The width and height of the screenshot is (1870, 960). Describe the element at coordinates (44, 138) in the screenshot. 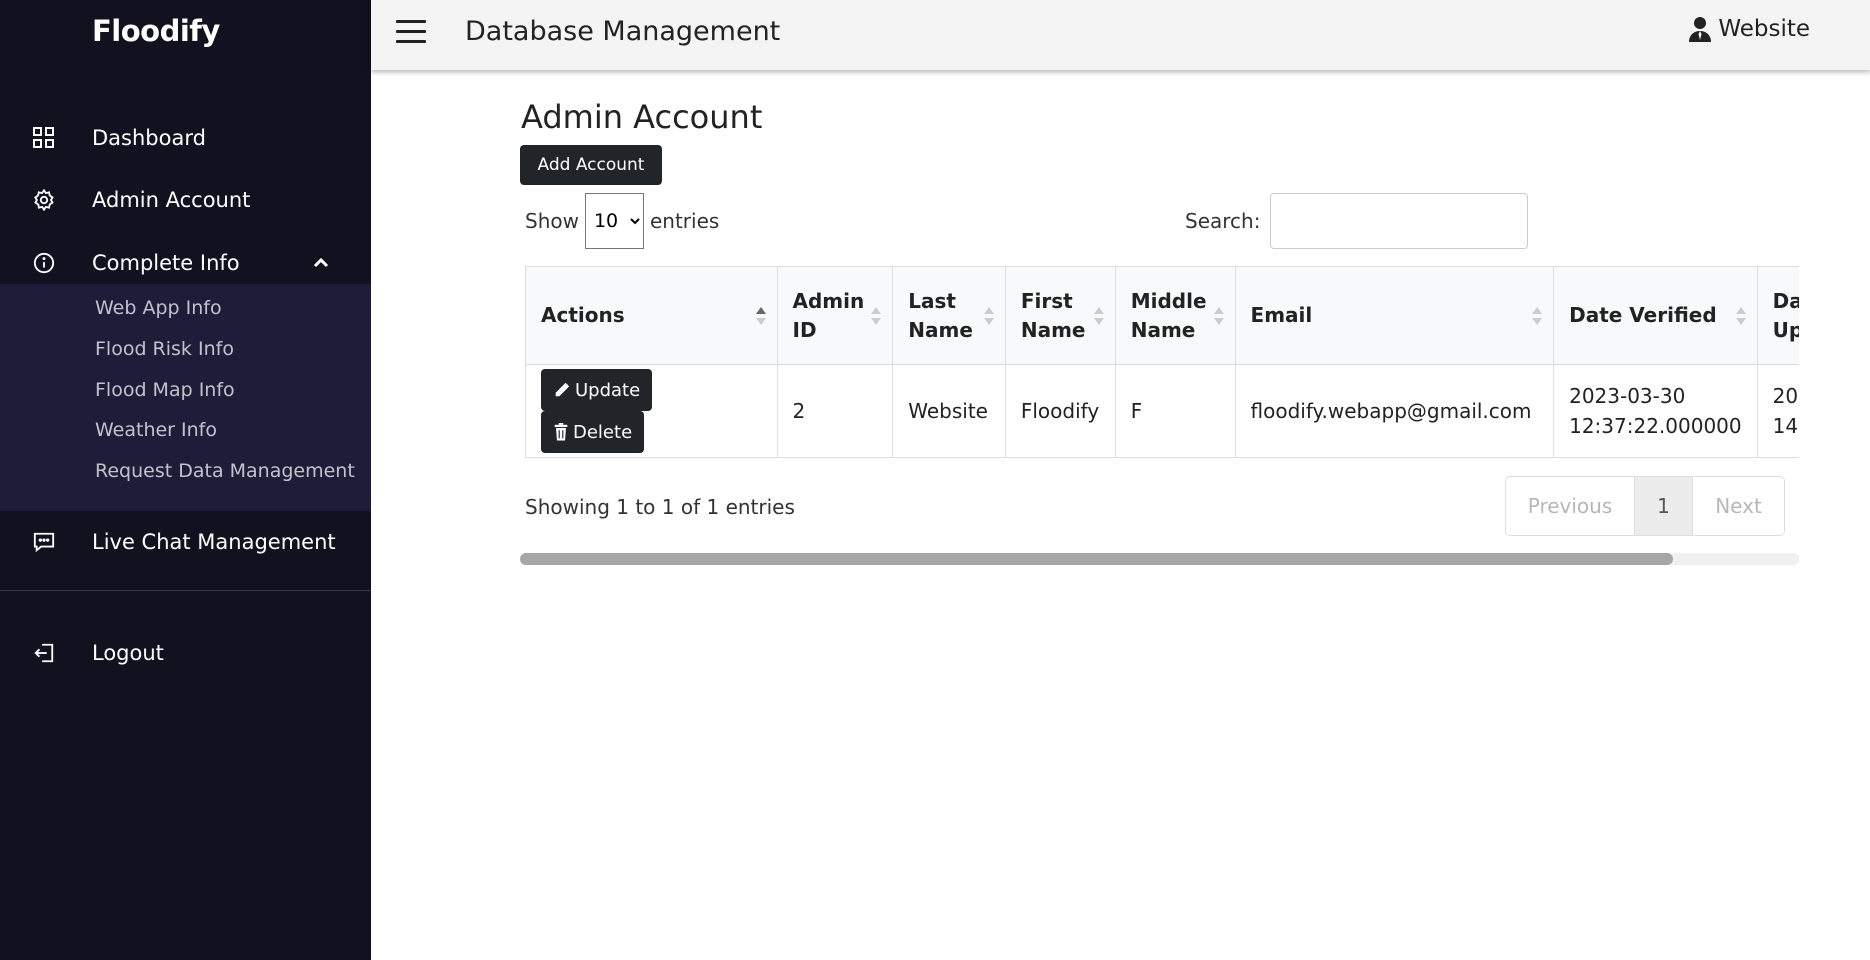

I see `grid-icon` at that location.